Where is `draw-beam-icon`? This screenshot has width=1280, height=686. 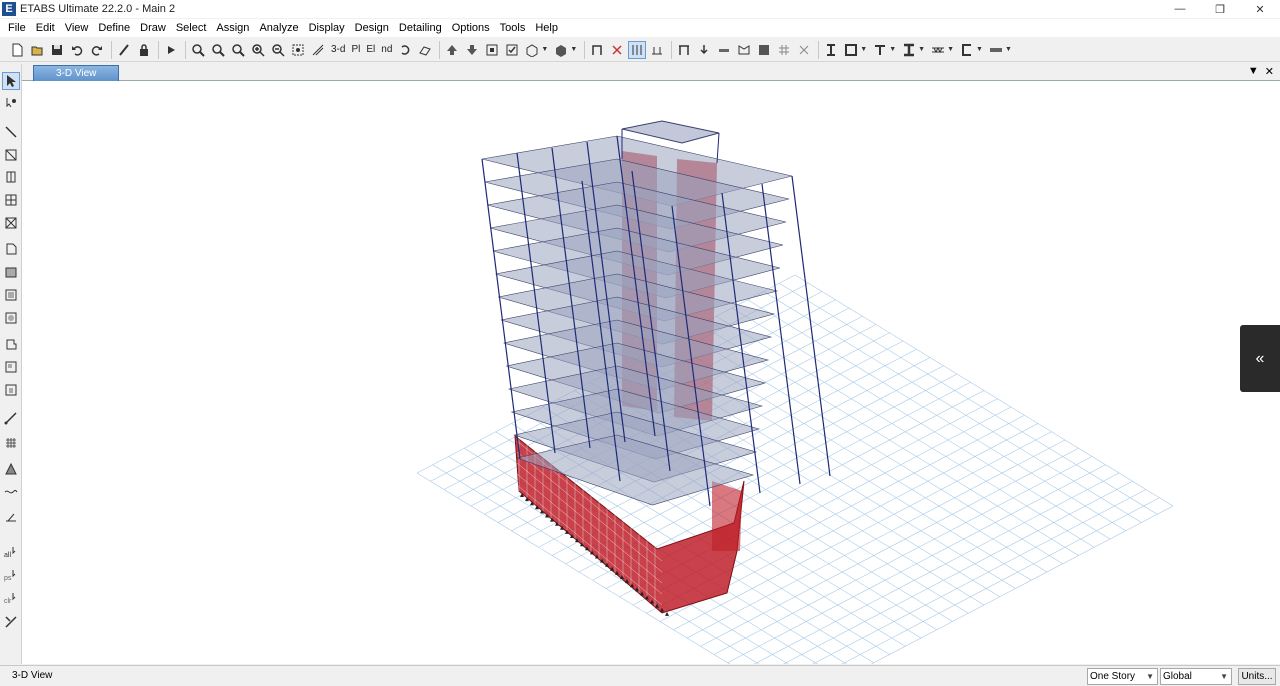 draw-beam-icon is located at coordinates (11, 200).